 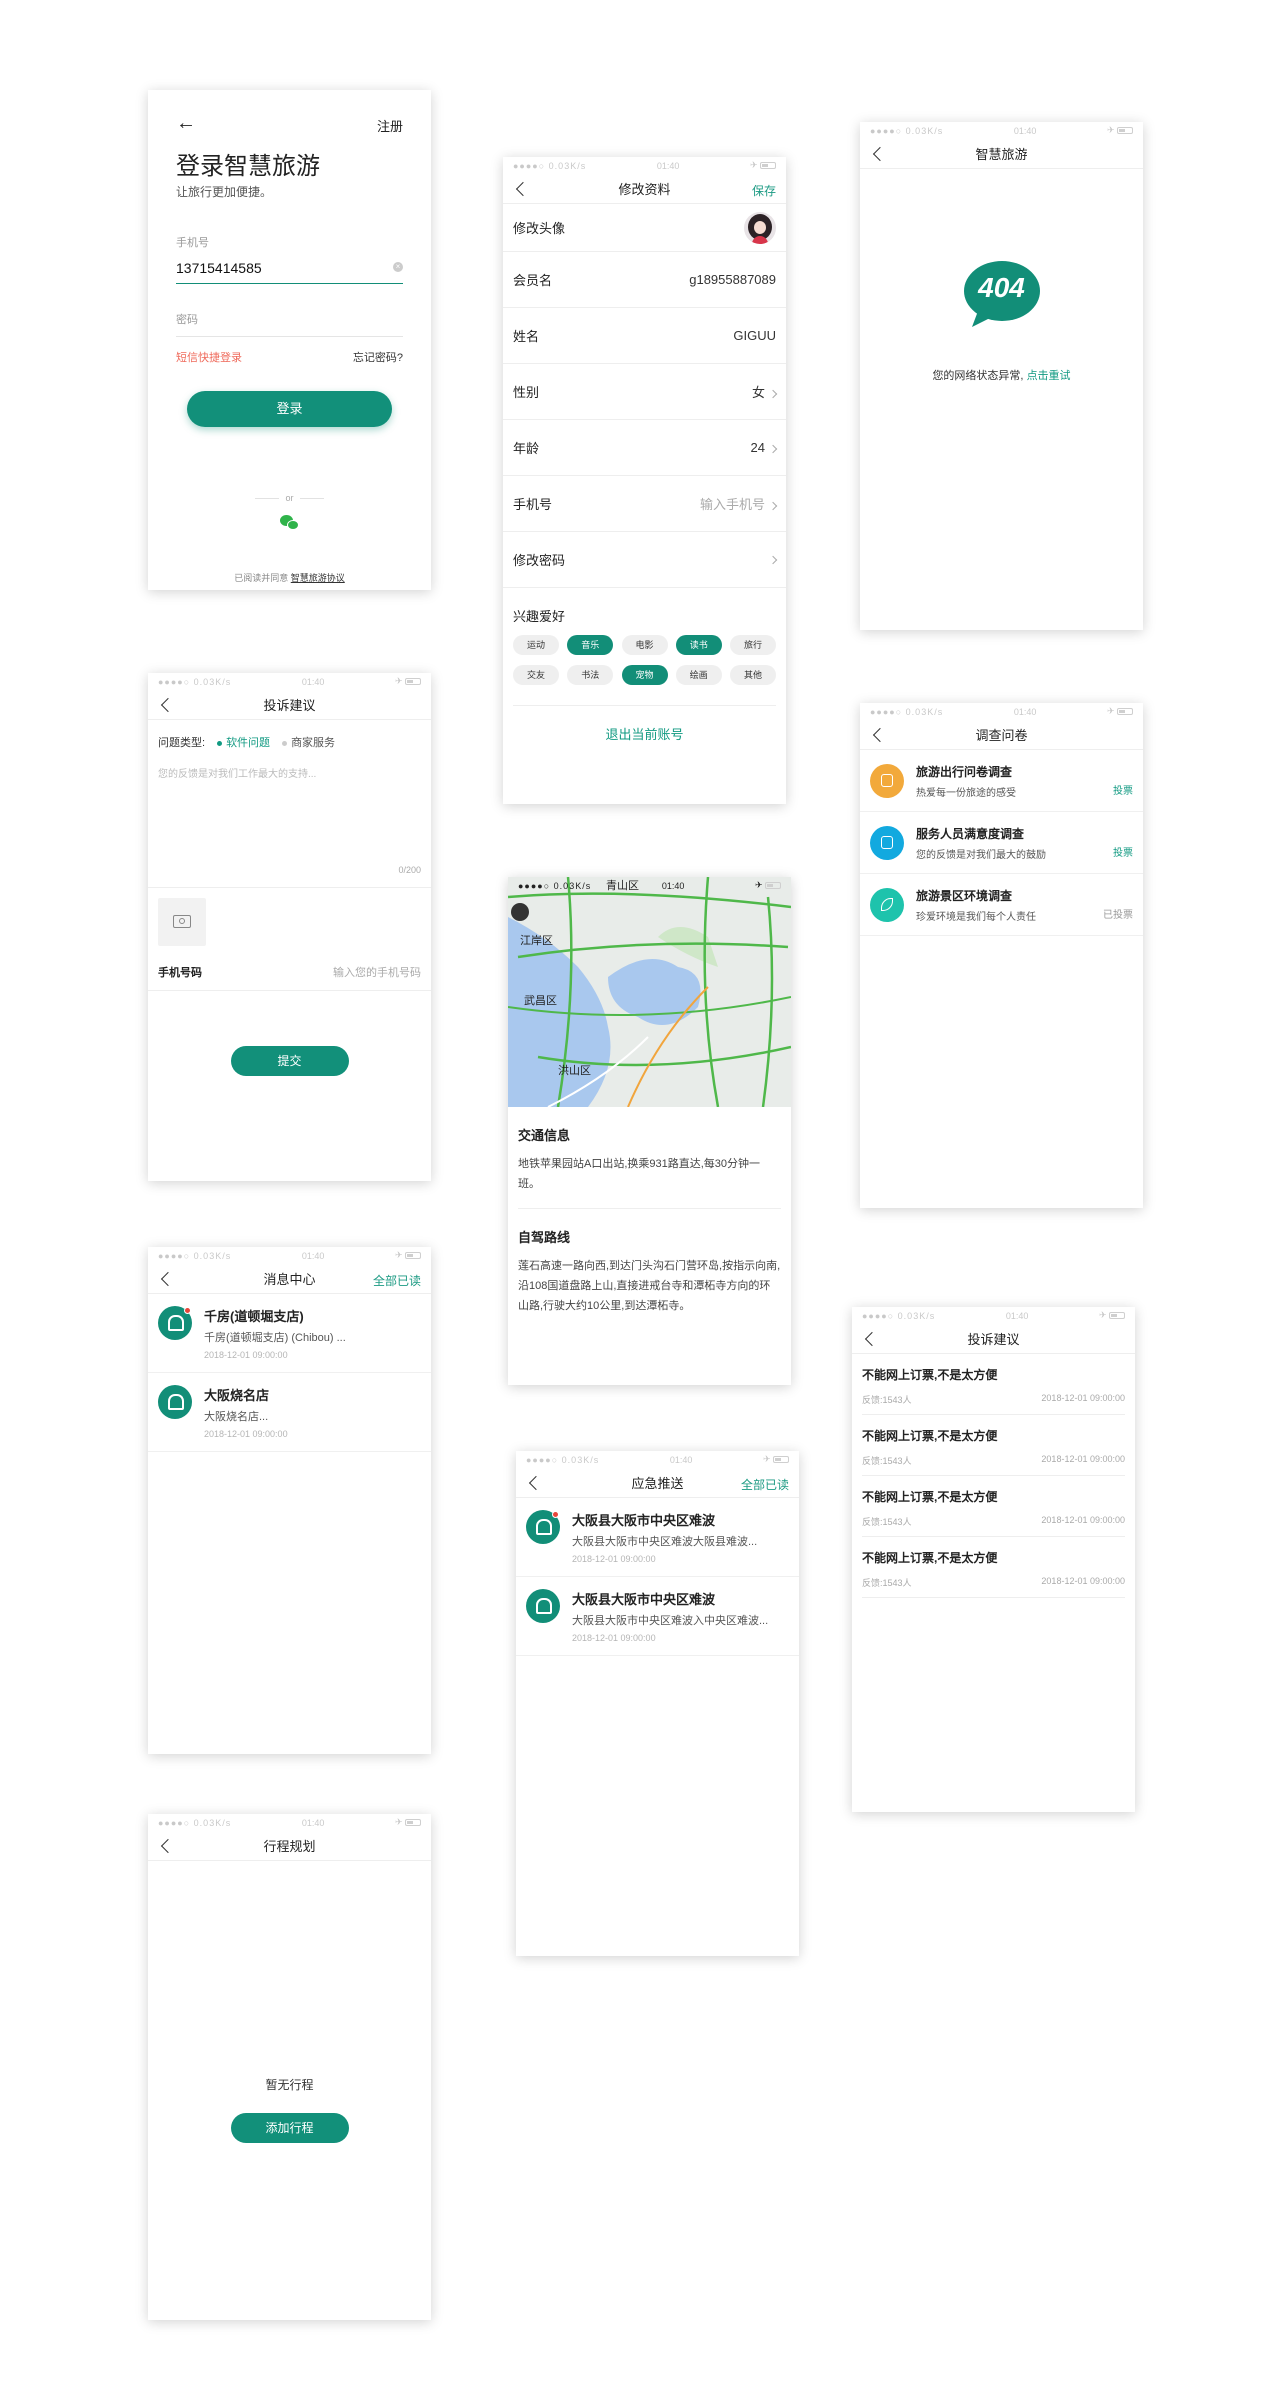 What do you see at coordinates (590, 645) in the screenshot?
I see `hobby-tag: 音乐` at bounding box center [590, 645].